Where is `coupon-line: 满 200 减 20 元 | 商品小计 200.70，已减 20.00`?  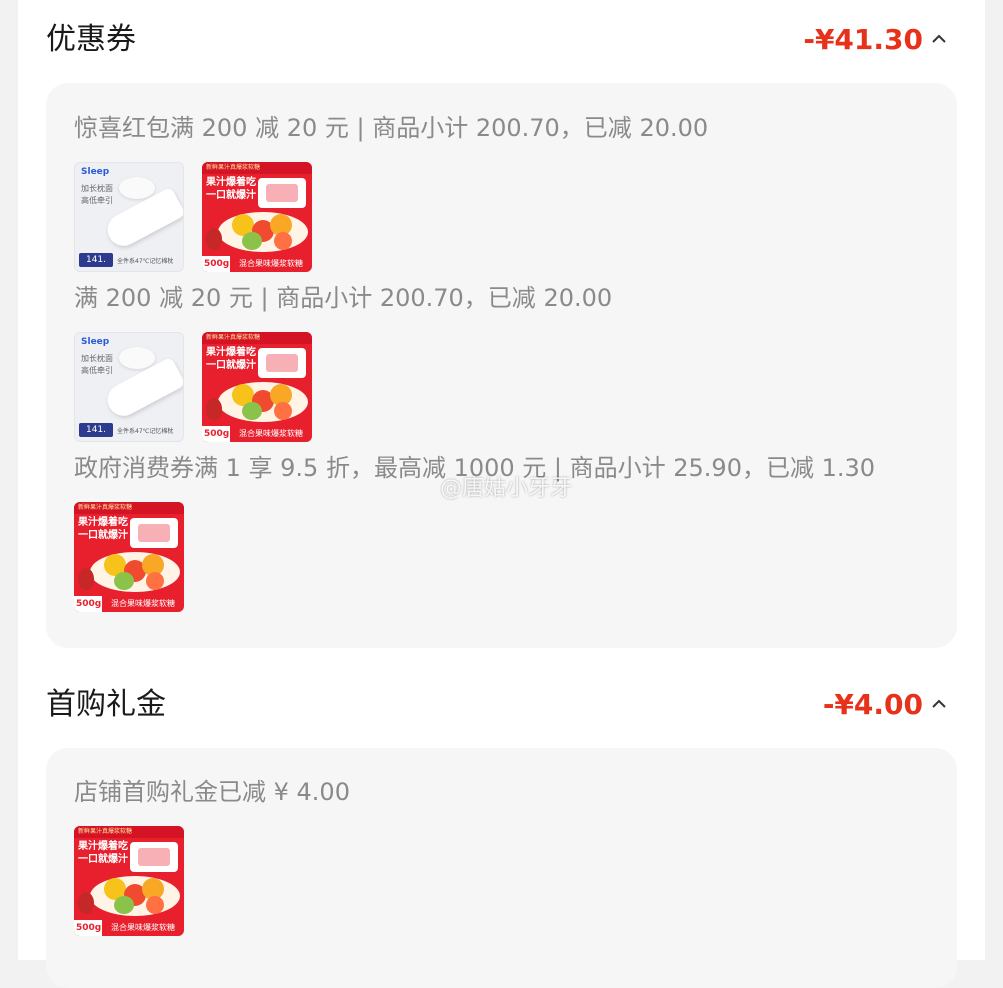 coupon-line: 满 200 减 20 元 | 商品小计 200.70，已减 20.00 is located at coordinates (343, 298).